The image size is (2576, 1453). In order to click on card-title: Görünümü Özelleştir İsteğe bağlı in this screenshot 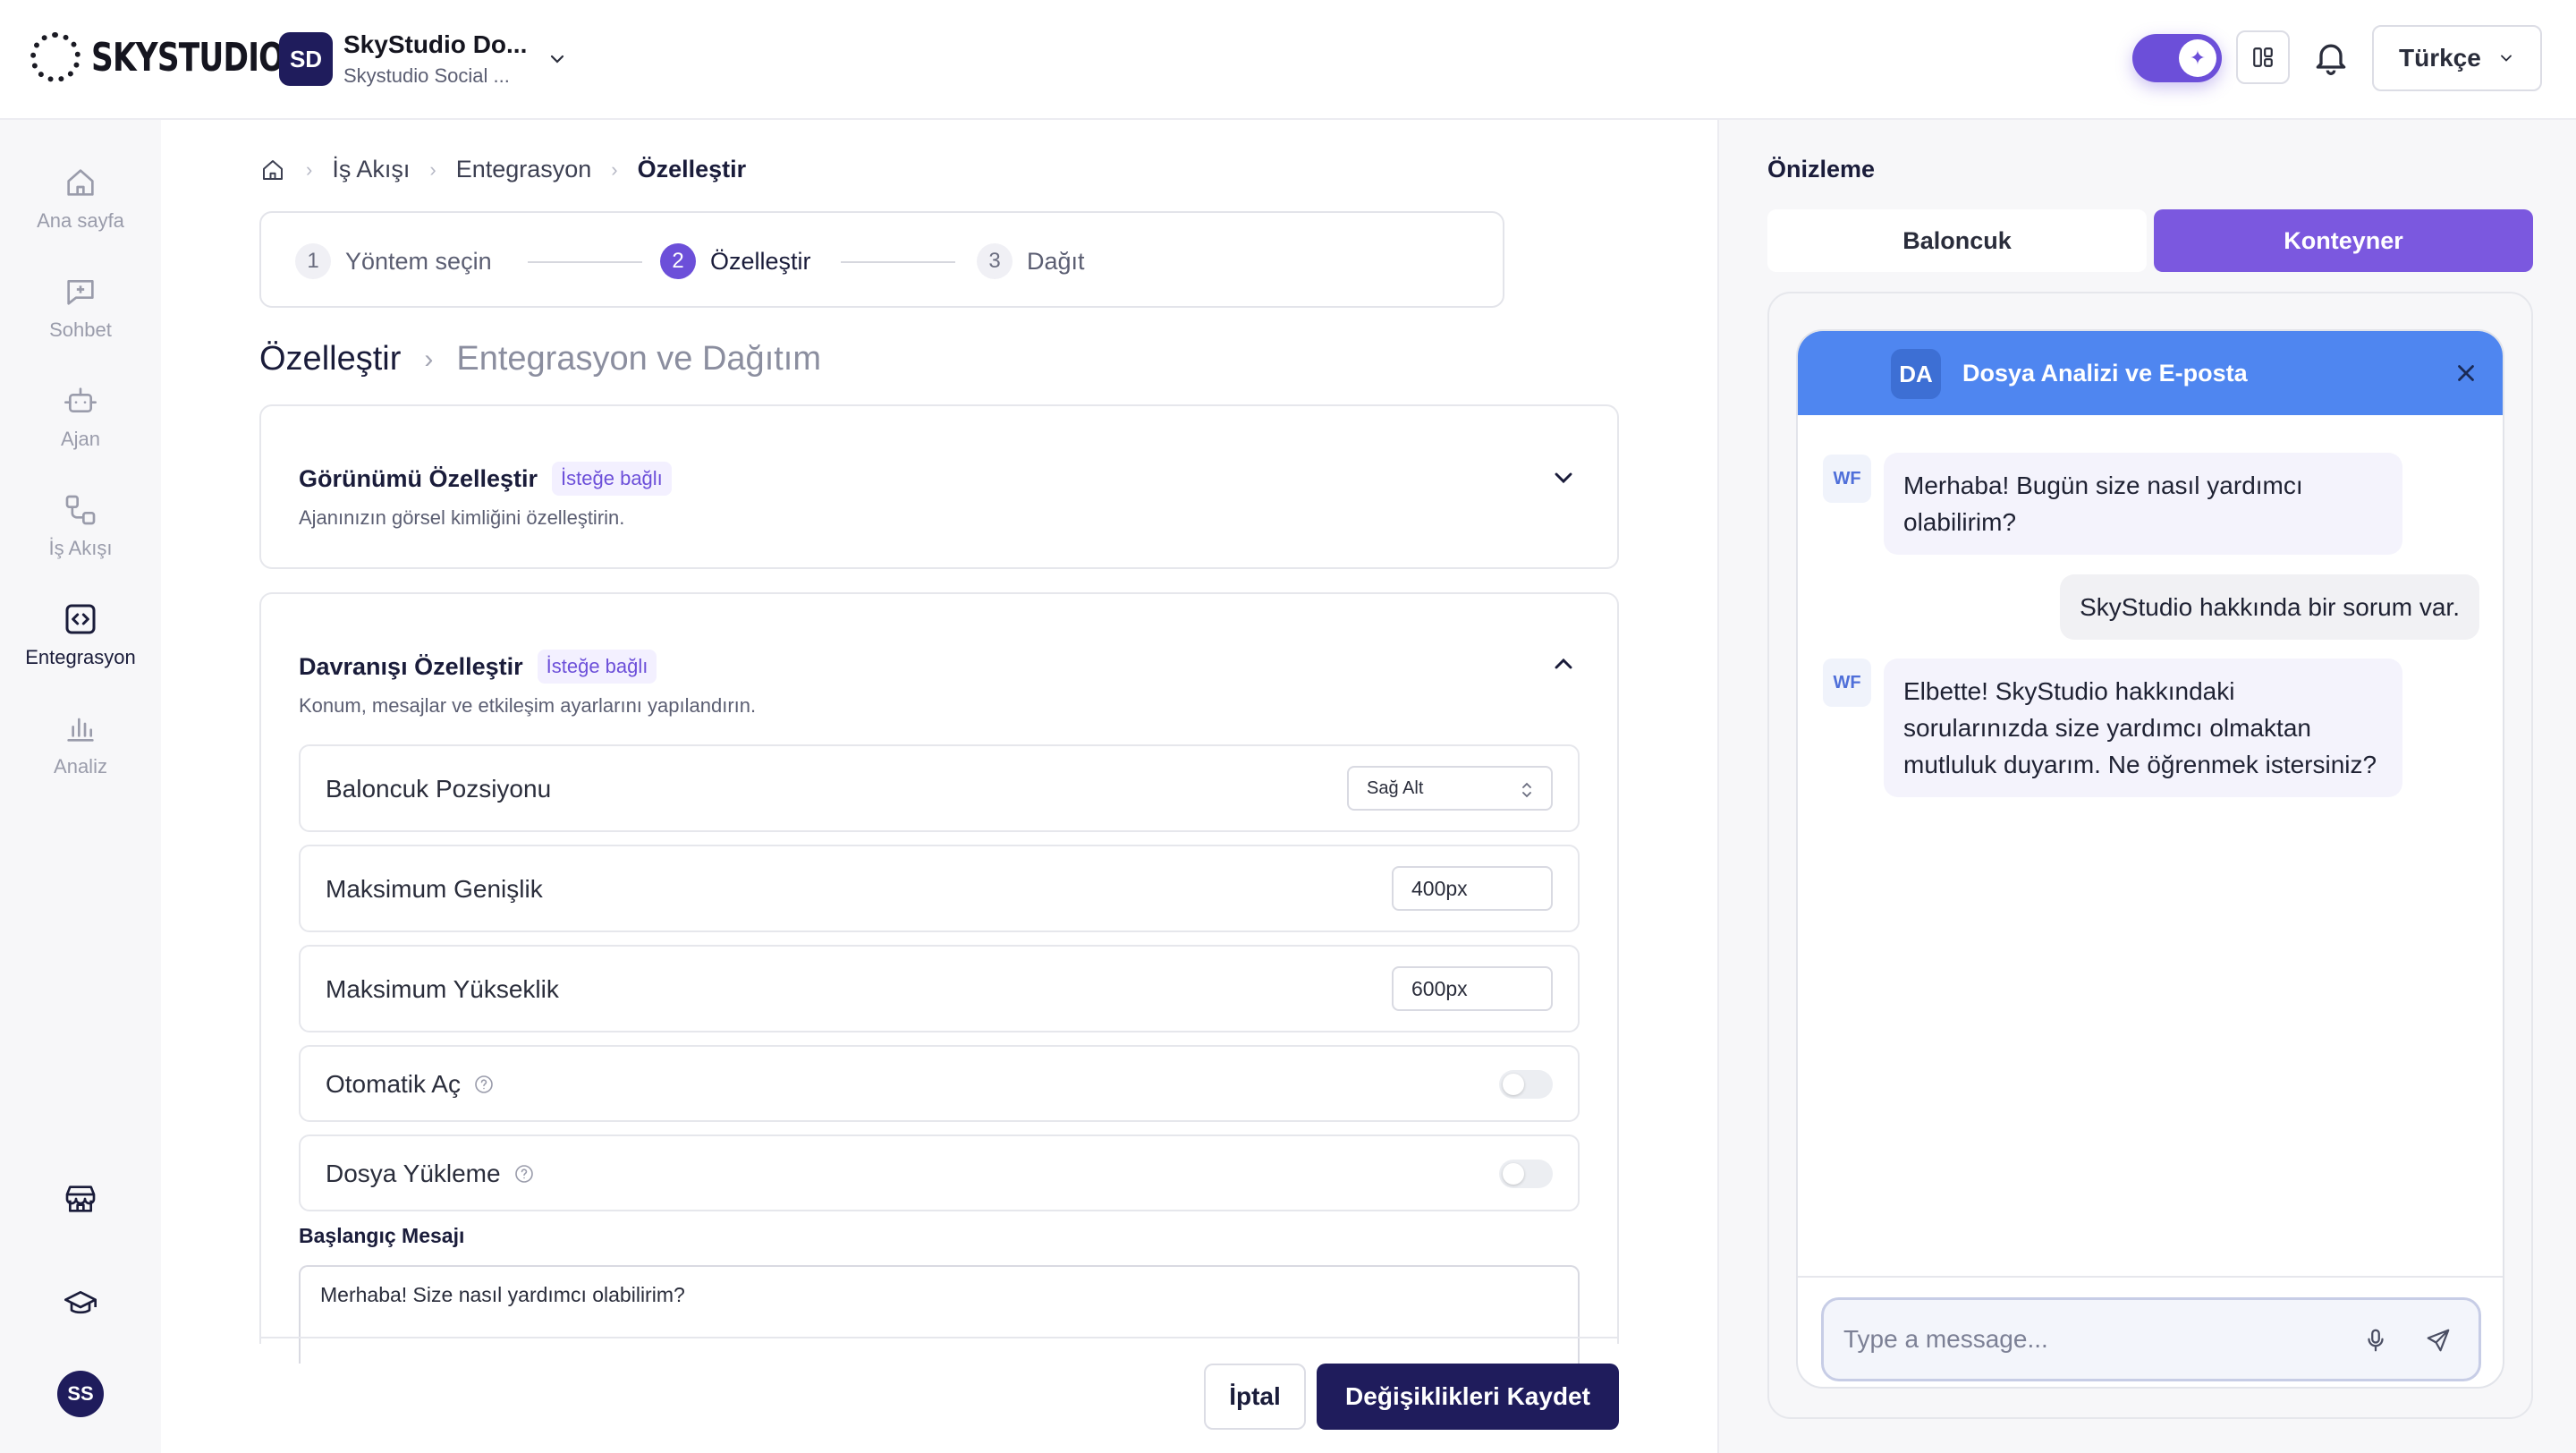, I will do `click(485, 479)`.